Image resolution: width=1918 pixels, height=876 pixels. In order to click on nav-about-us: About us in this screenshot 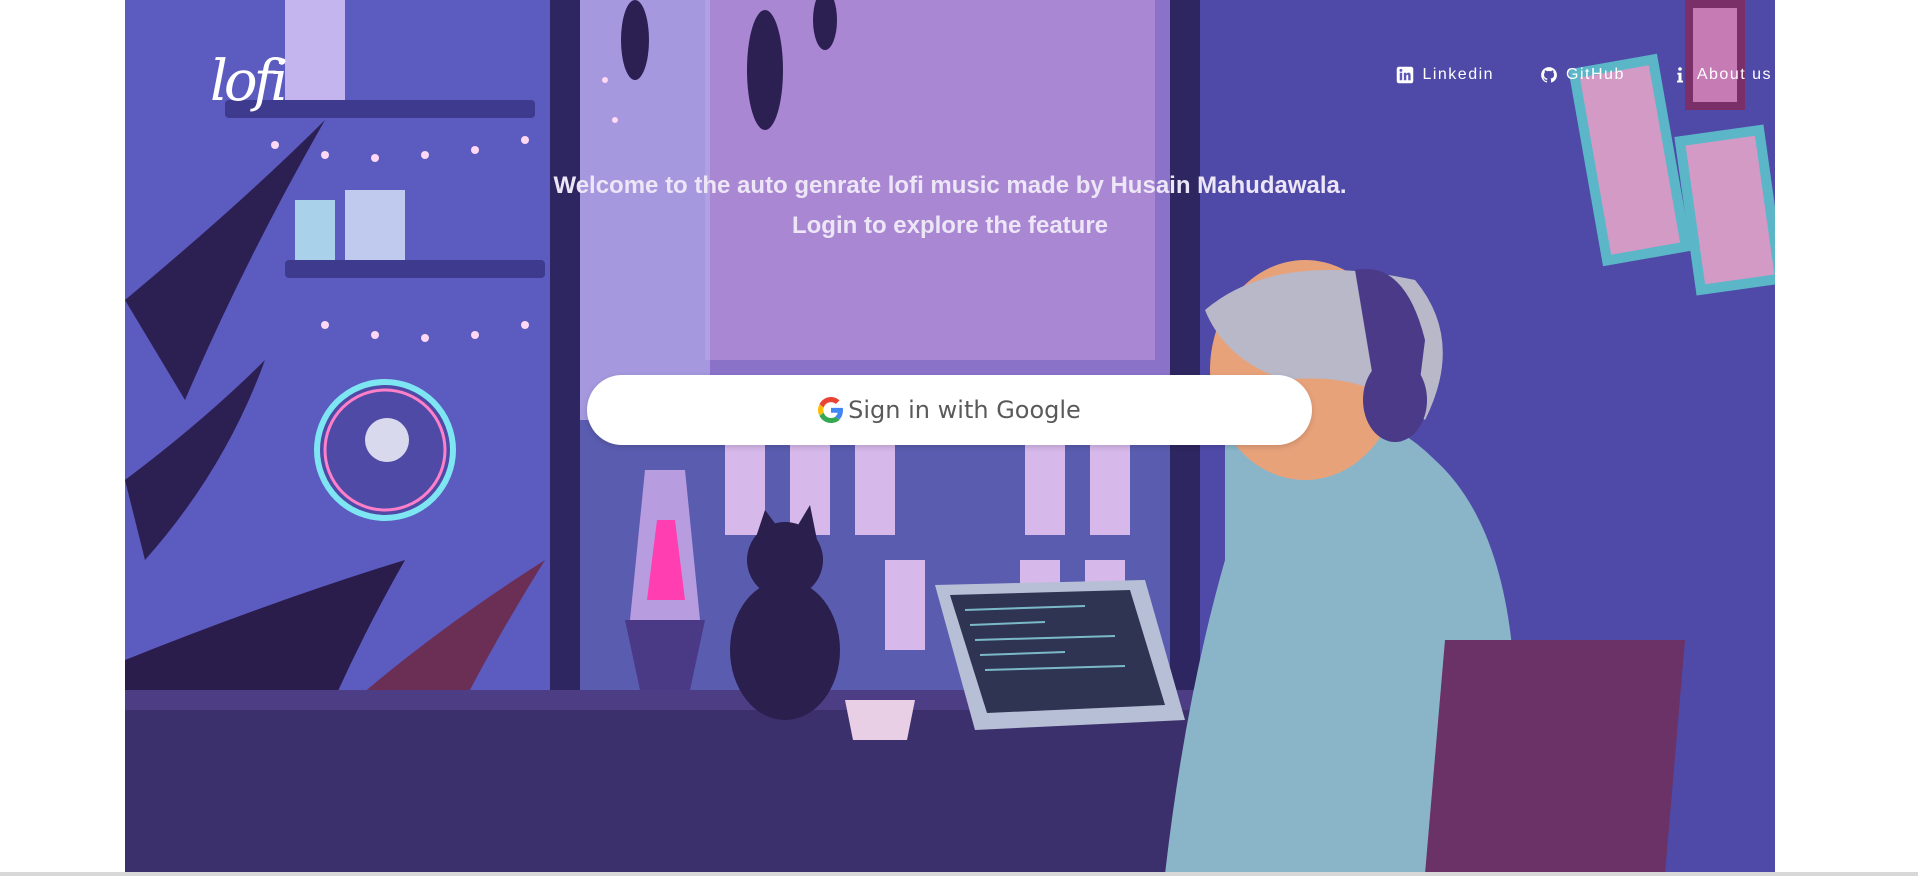, I will do `click(1721, 75)`.